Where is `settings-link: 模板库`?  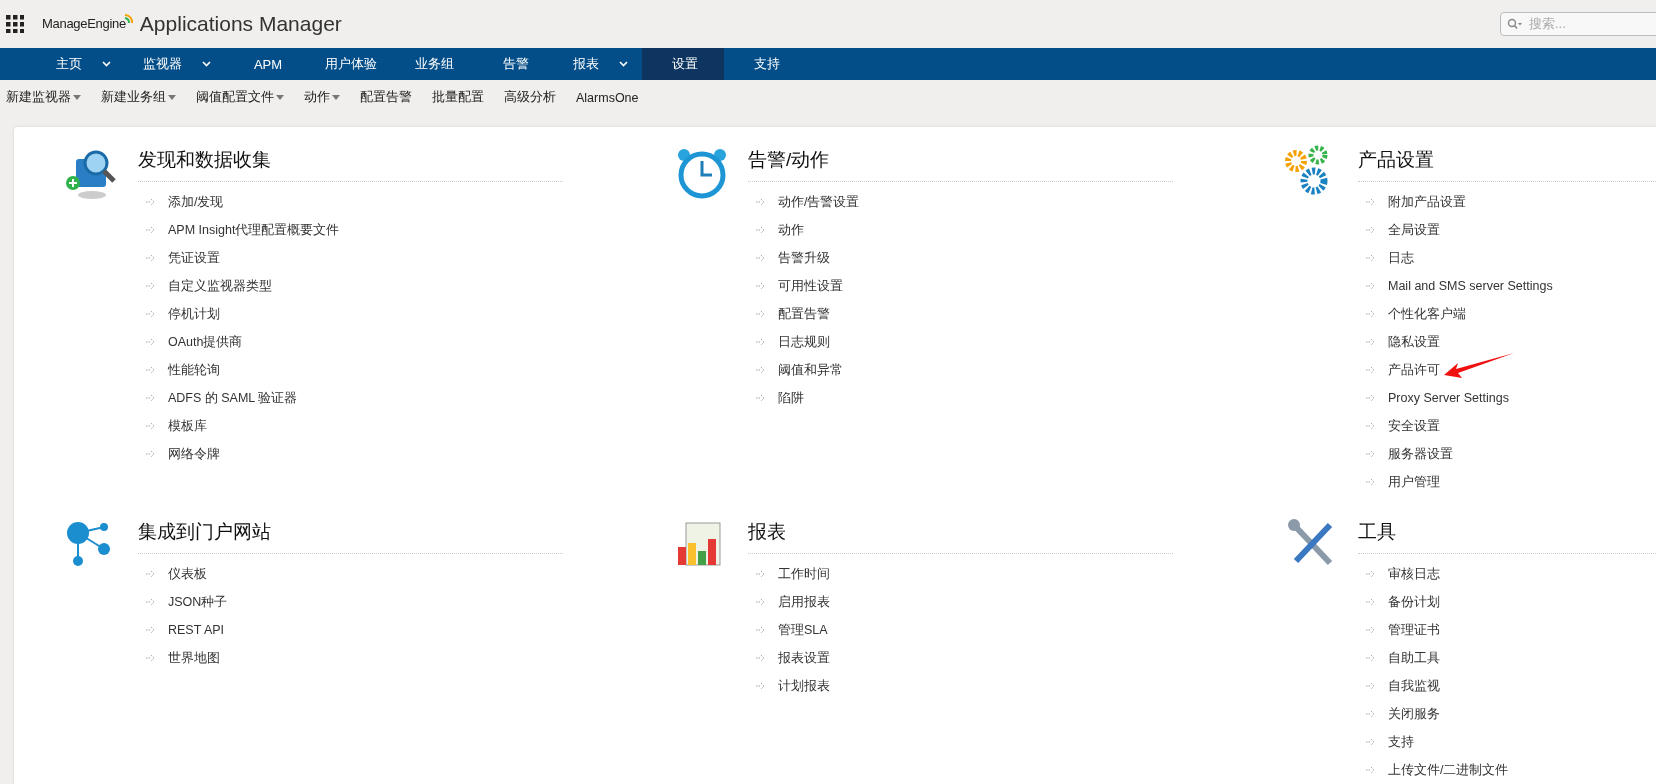
settings-link: 模板库 is located at coordinates (350, 426).